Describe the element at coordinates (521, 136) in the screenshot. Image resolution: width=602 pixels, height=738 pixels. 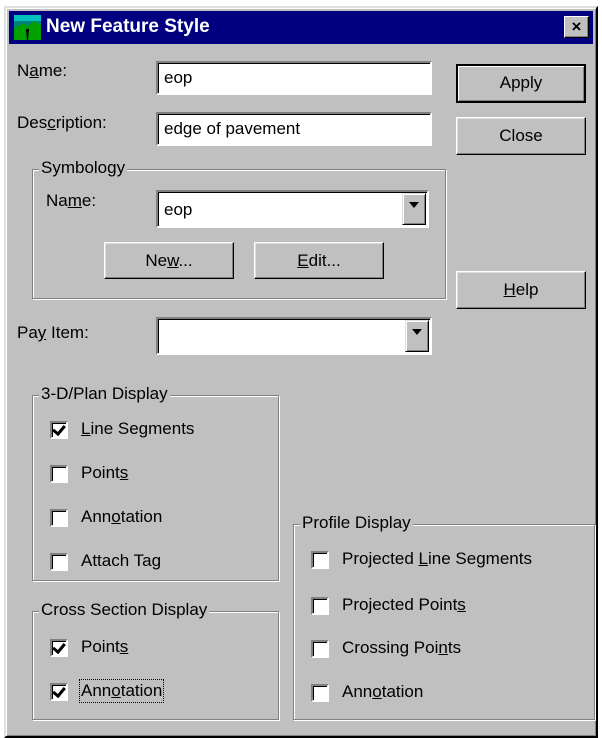
I see `close-button: Close` at that location.